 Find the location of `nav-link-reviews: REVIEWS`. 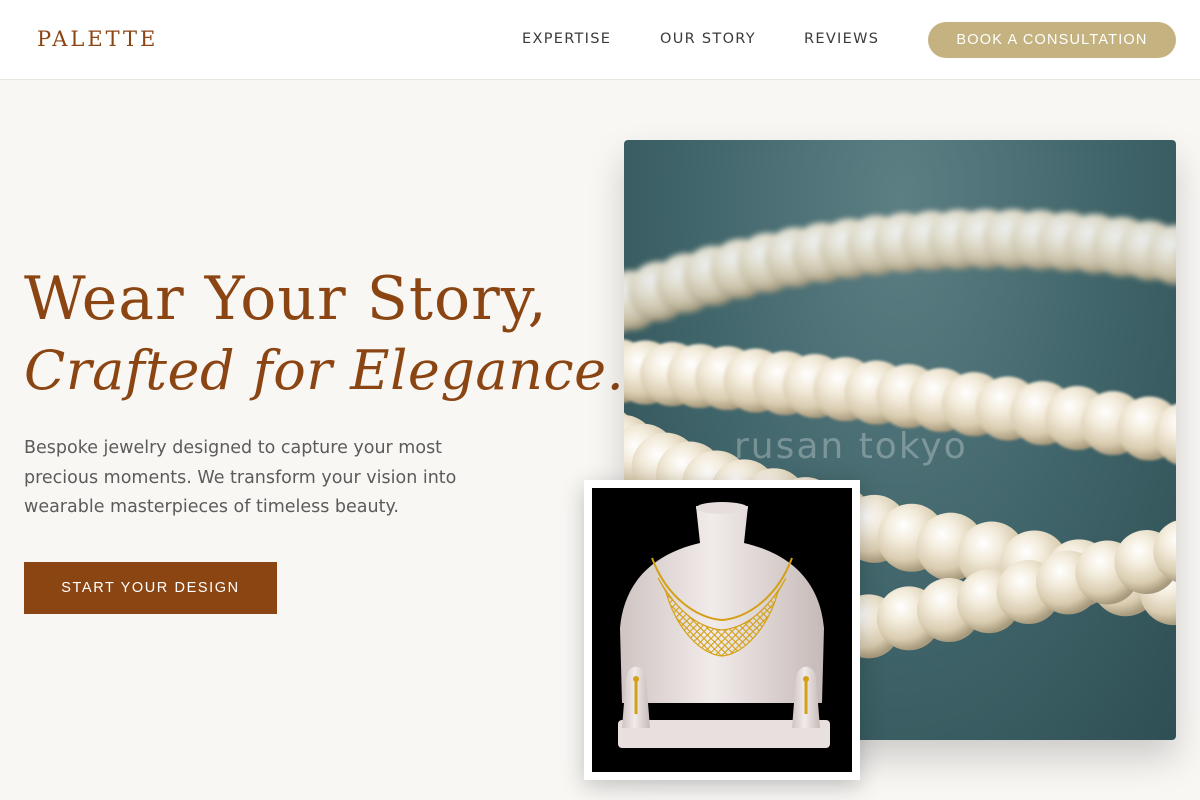

nav-link-reviews: REVIEWS is located at coordinates (841, 39).